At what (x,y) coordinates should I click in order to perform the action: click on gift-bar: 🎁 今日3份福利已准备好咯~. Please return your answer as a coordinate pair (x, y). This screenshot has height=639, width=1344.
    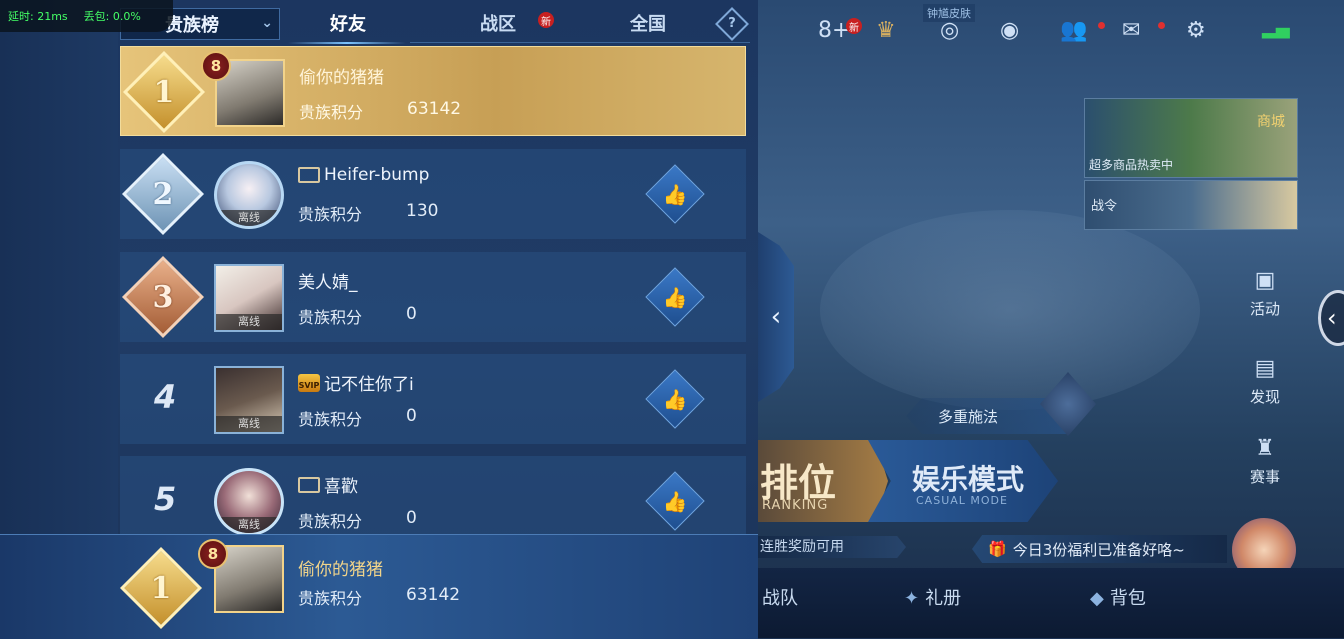
    Looking at the image, I should click on (1099, 549).